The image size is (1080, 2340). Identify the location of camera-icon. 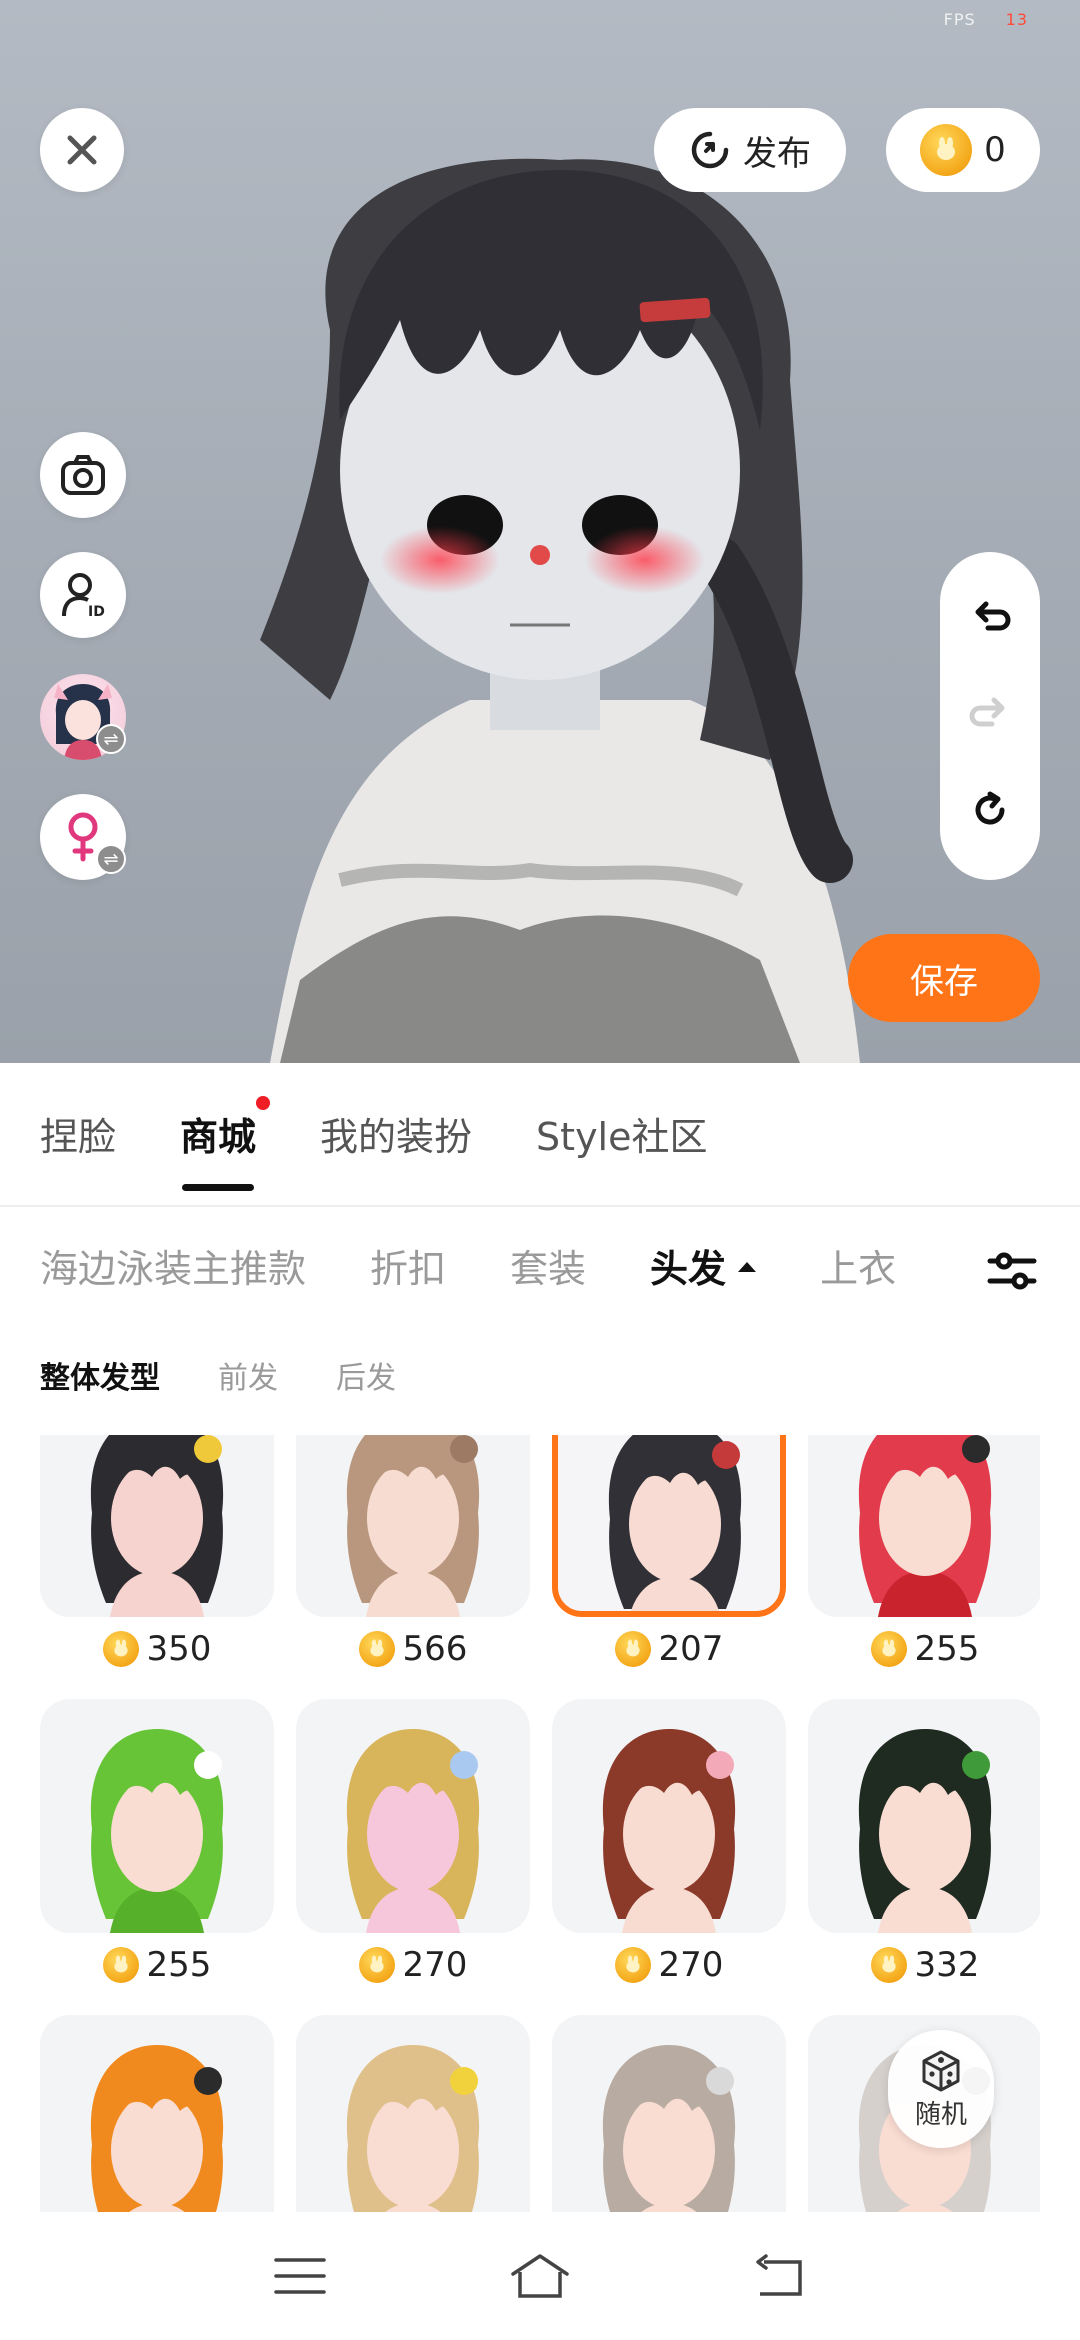
(83, 475).